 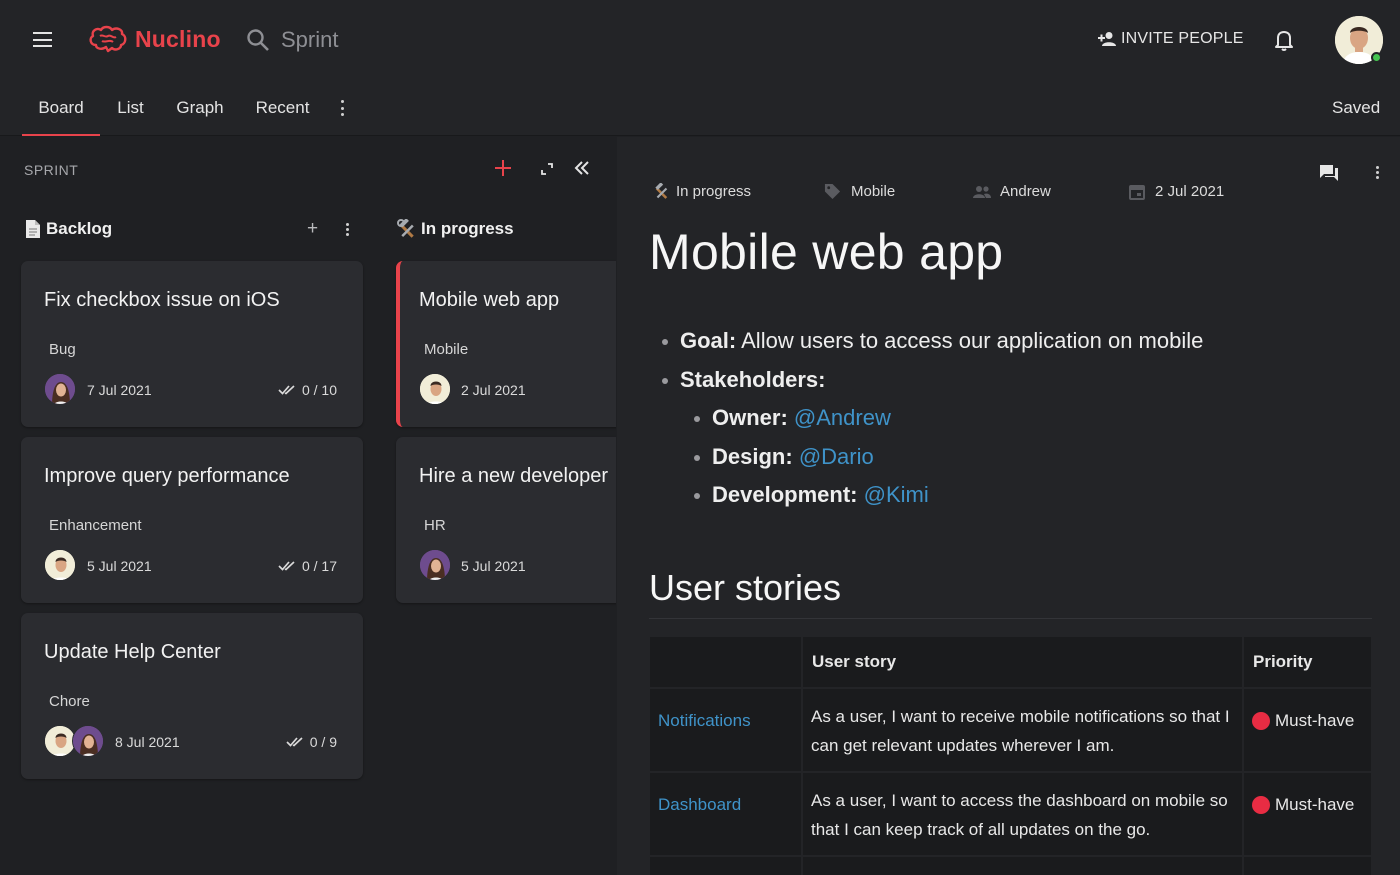 I want to click on card-date: 5 Jul 2021, so click(x=119, y=566).